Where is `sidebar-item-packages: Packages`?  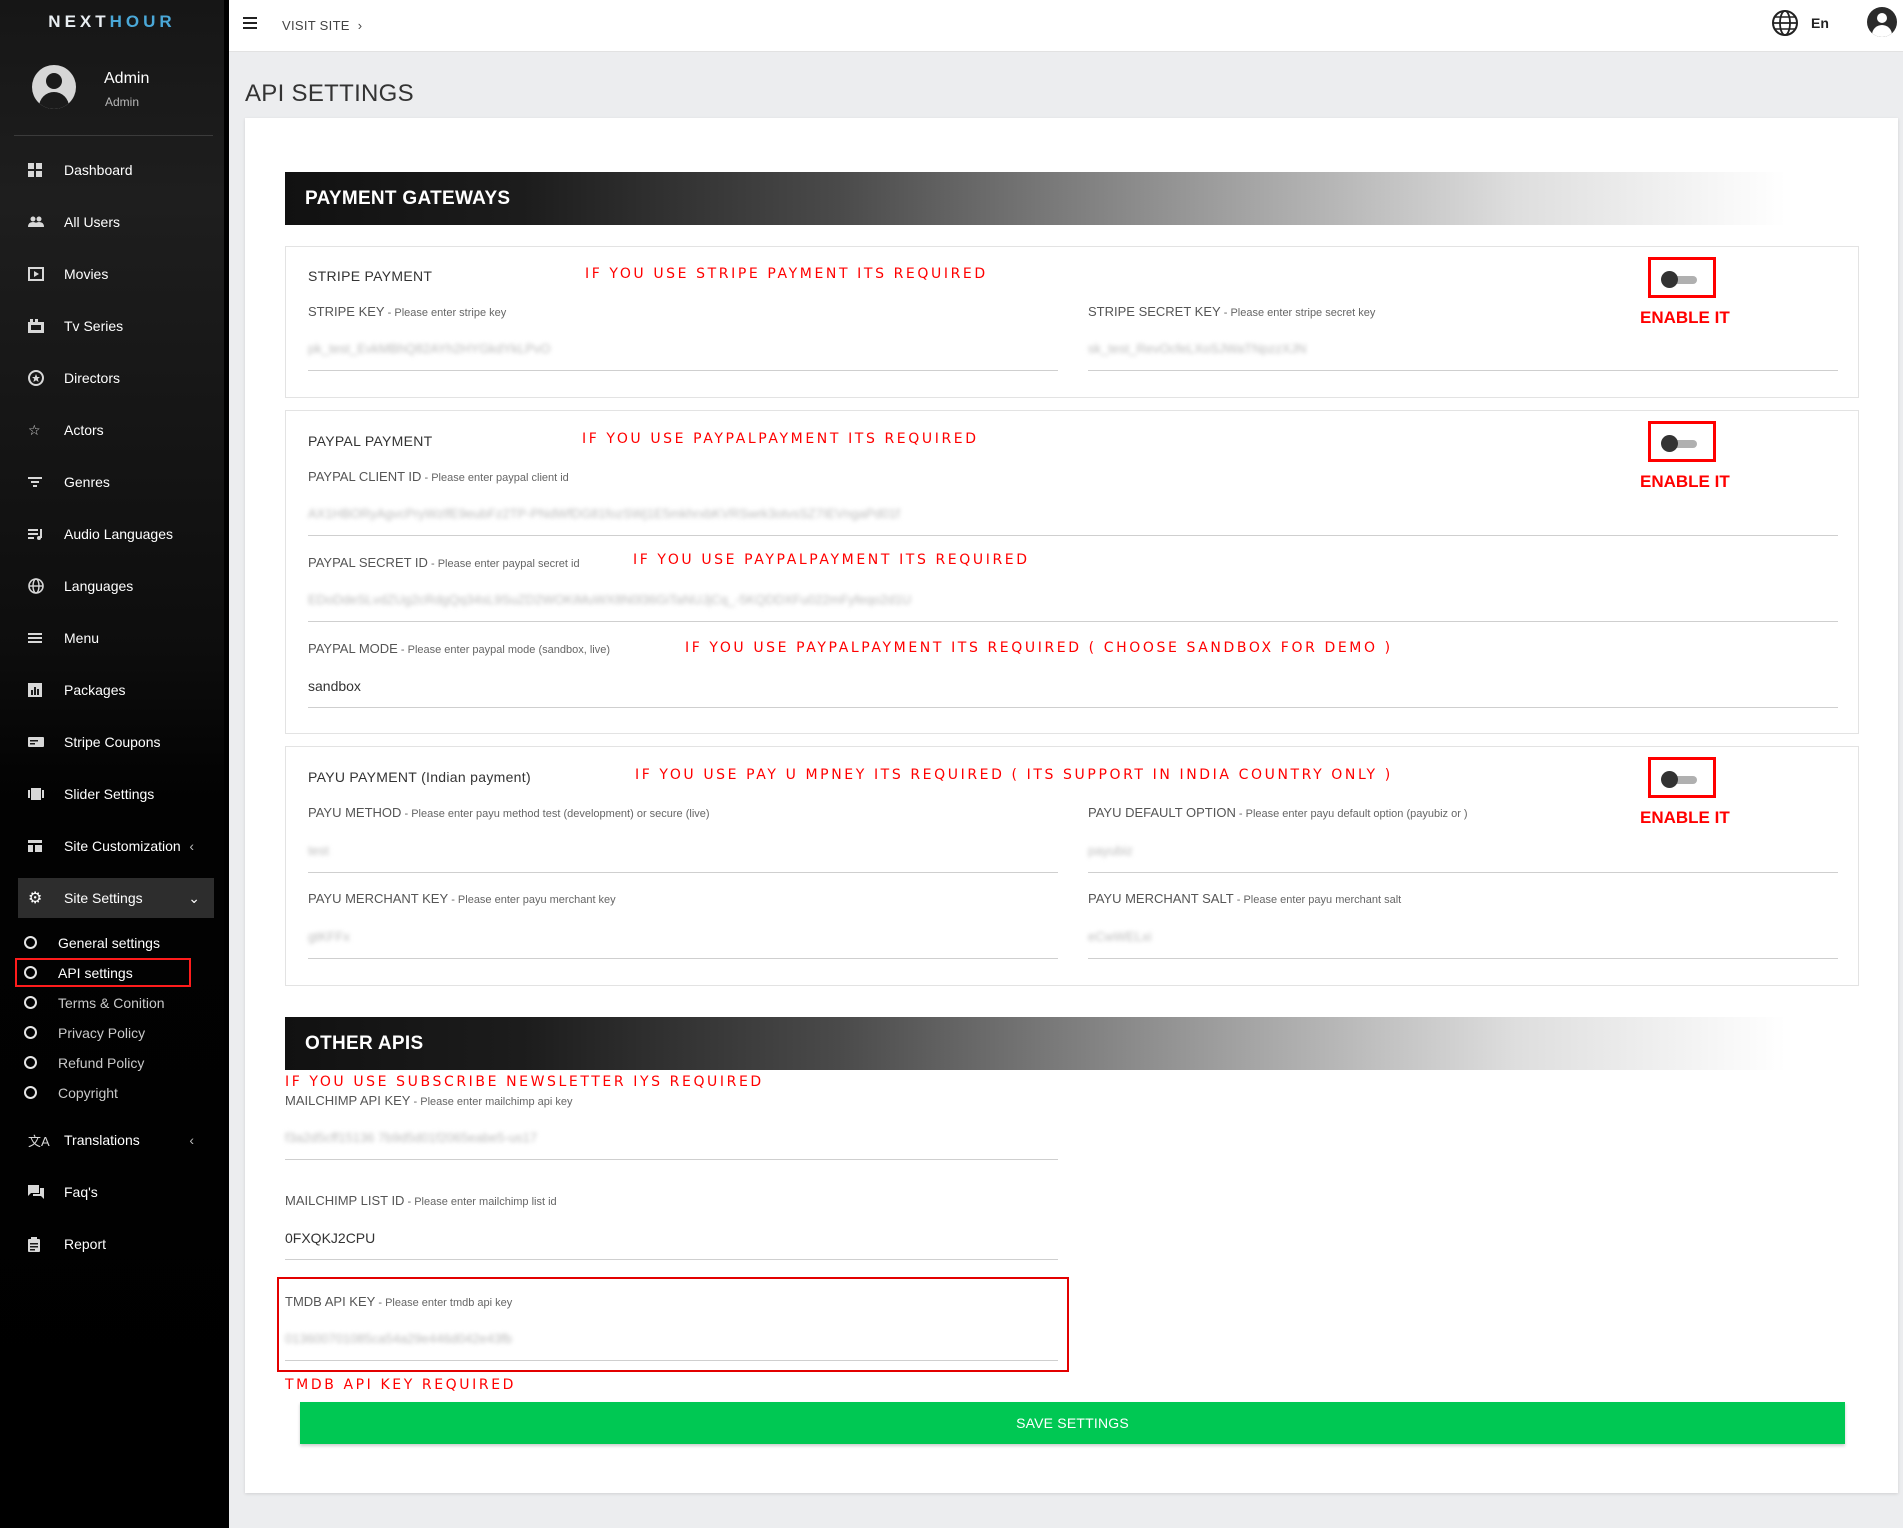 sidebar-item-packages: Packages is located at coordinates (116, 690).